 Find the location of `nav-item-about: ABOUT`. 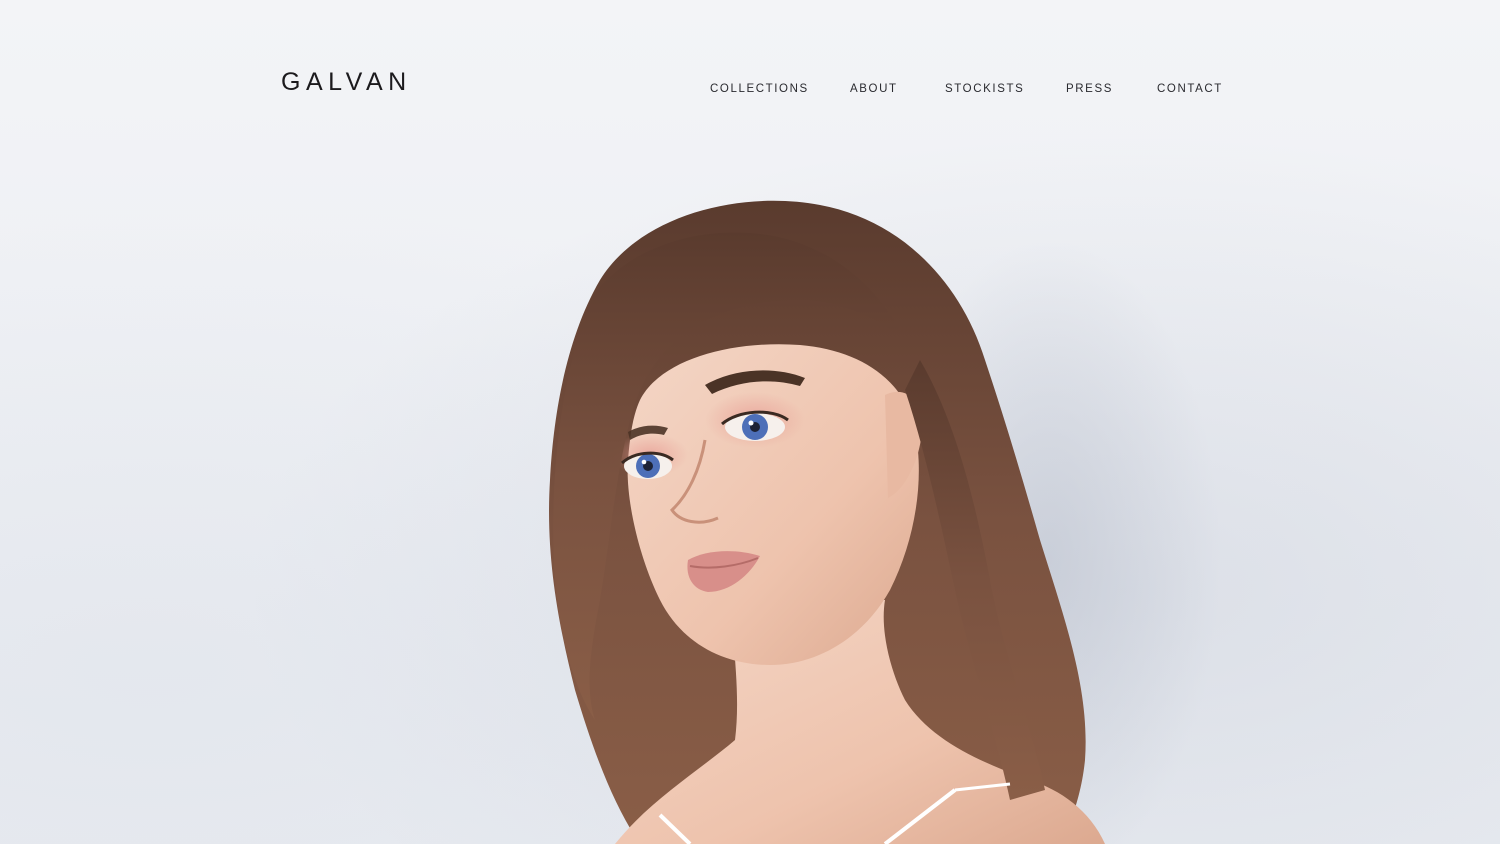

nav-item-about: ABOUT is located at coordinates (874, 89).